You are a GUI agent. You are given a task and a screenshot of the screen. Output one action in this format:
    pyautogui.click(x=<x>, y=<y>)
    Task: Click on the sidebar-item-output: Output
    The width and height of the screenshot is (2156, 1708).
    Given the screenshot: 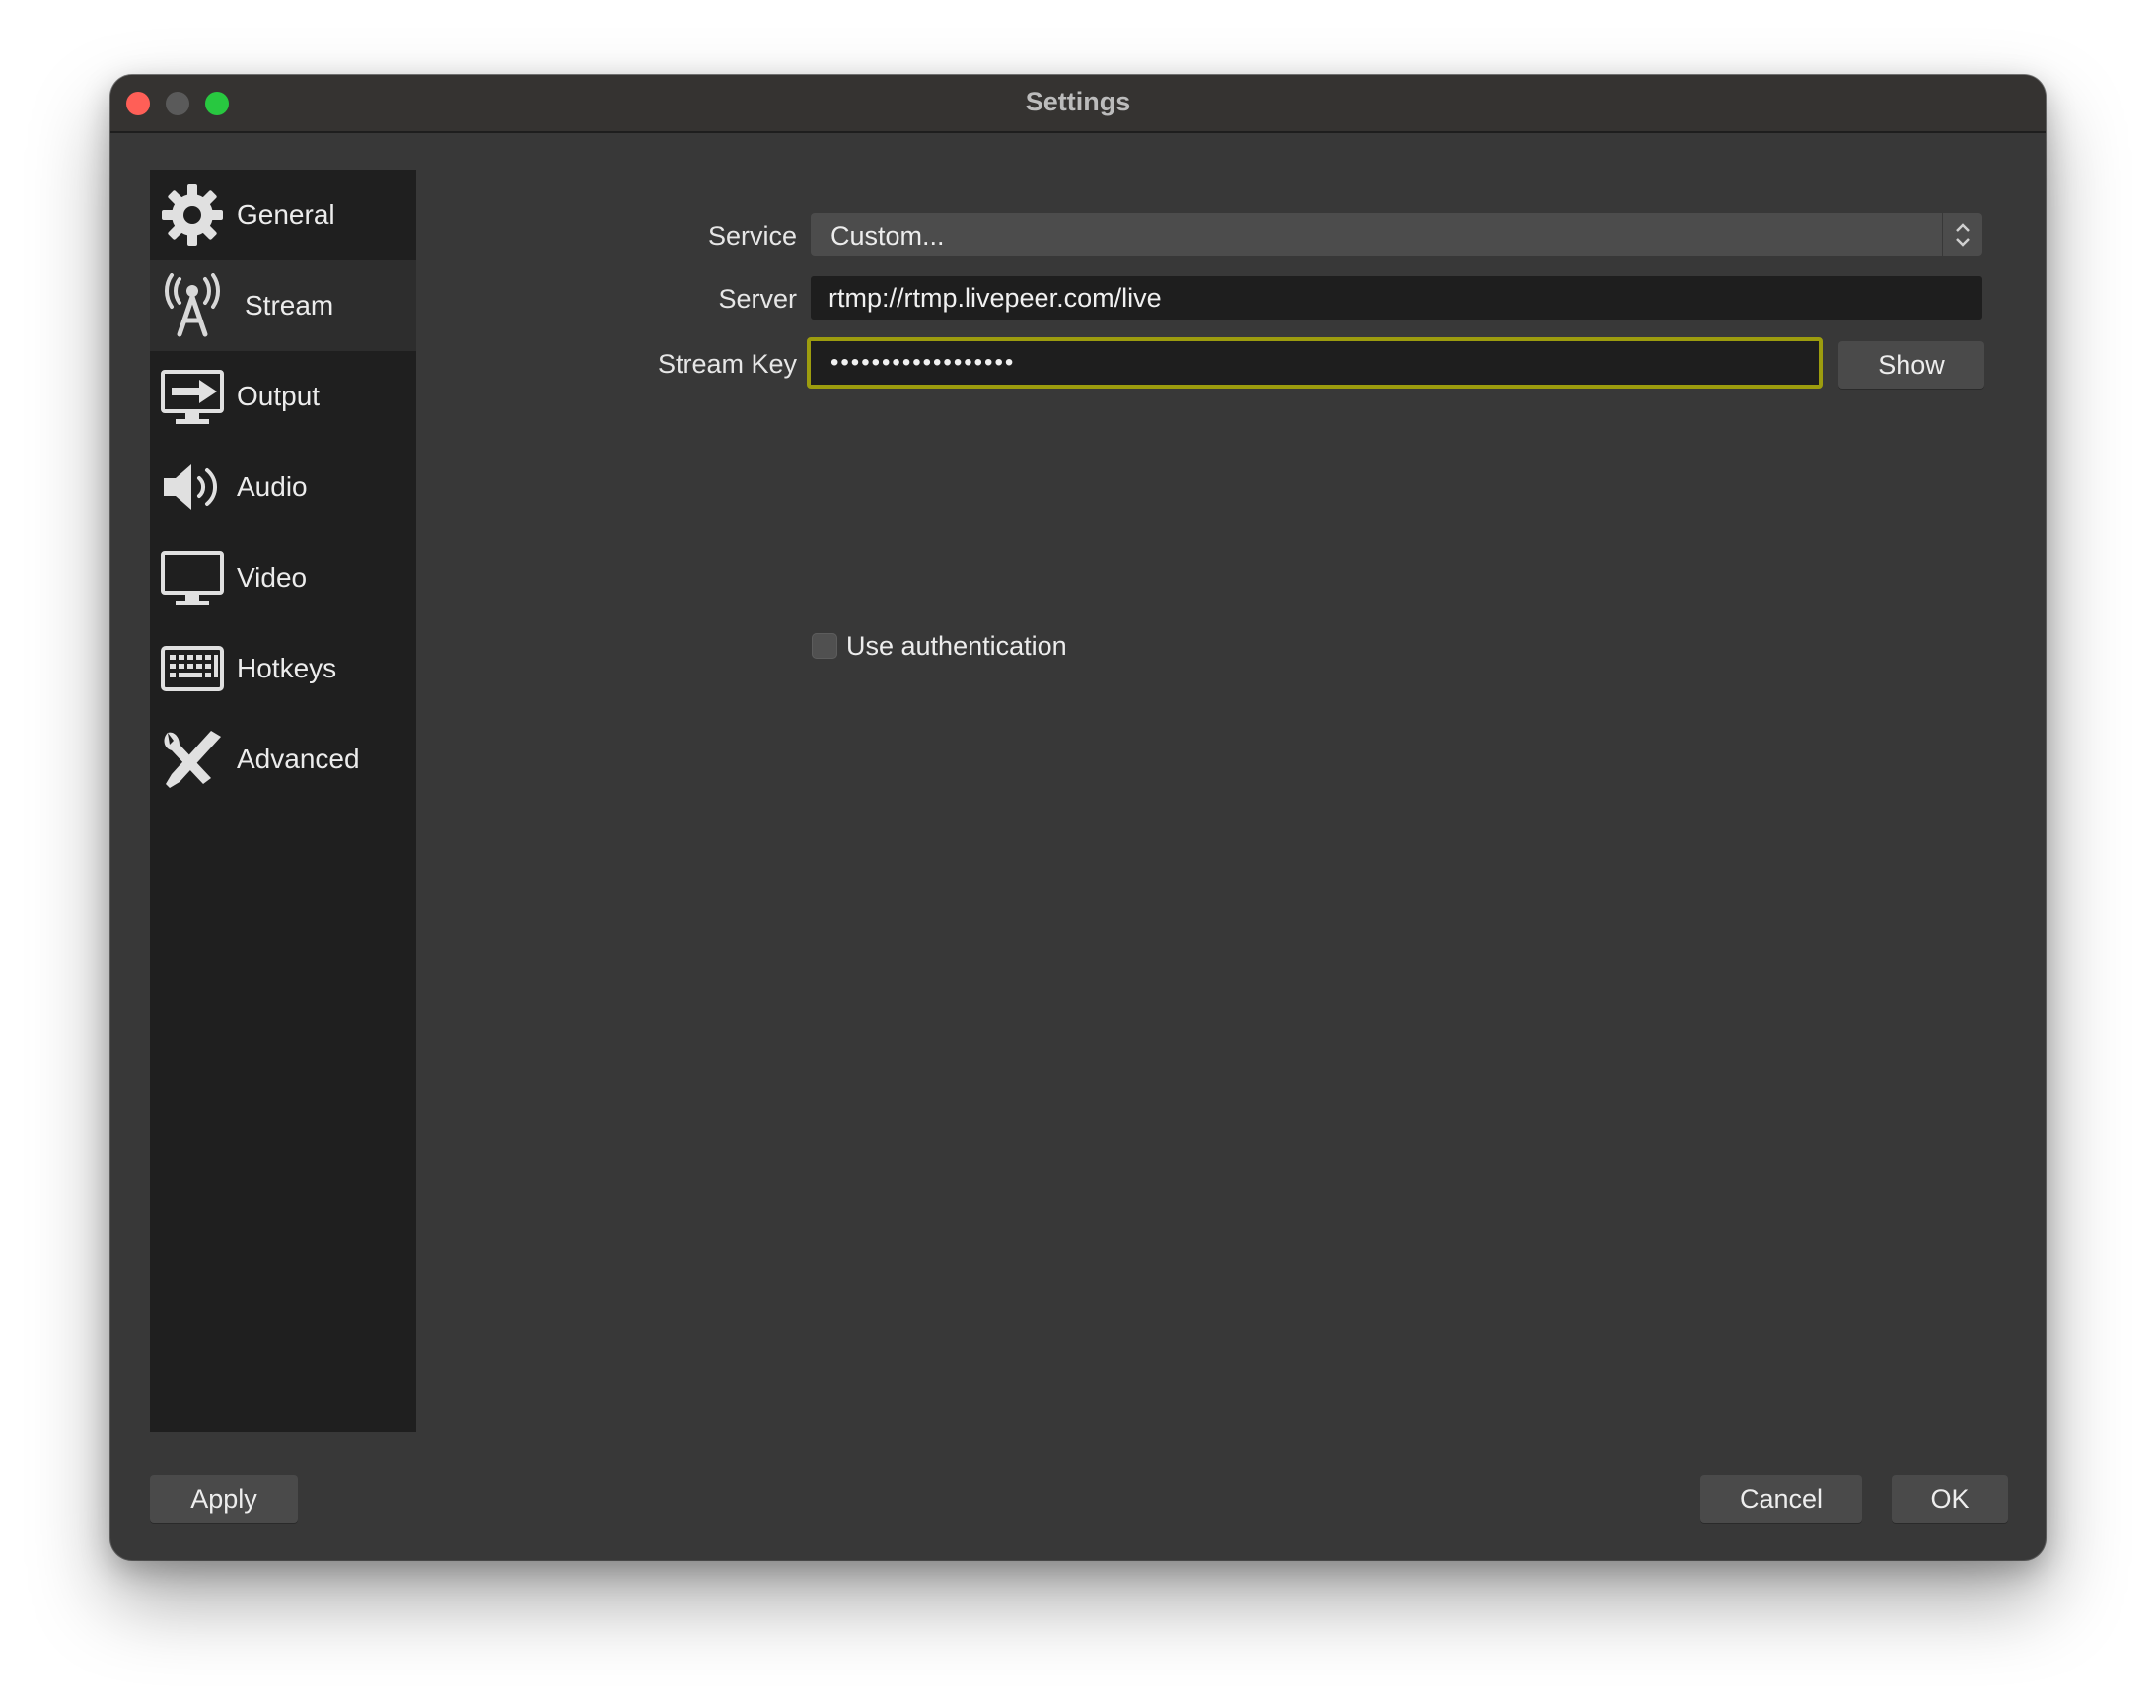 What is the action you would take?
    pyautogui.click(x=283, y=396)
    